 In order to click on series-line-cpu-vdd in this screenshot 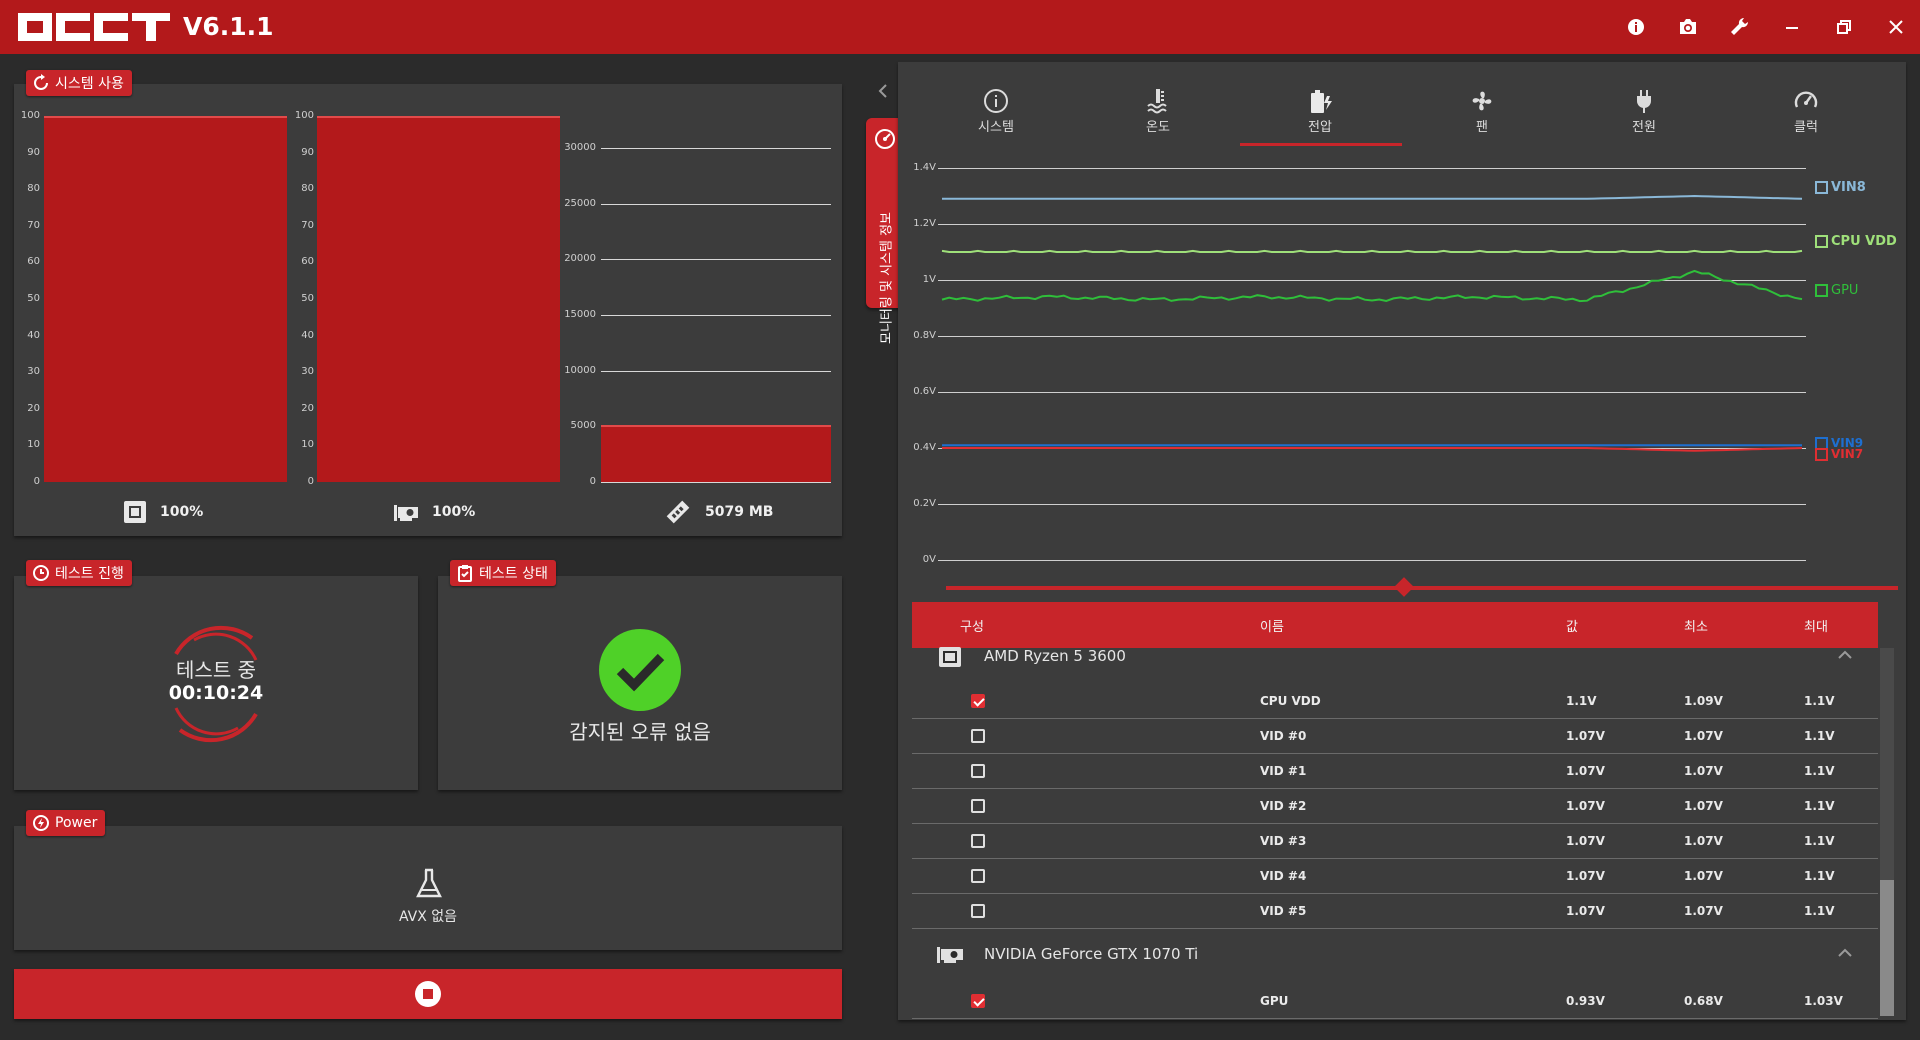, I will do `click(1372, 251)`.